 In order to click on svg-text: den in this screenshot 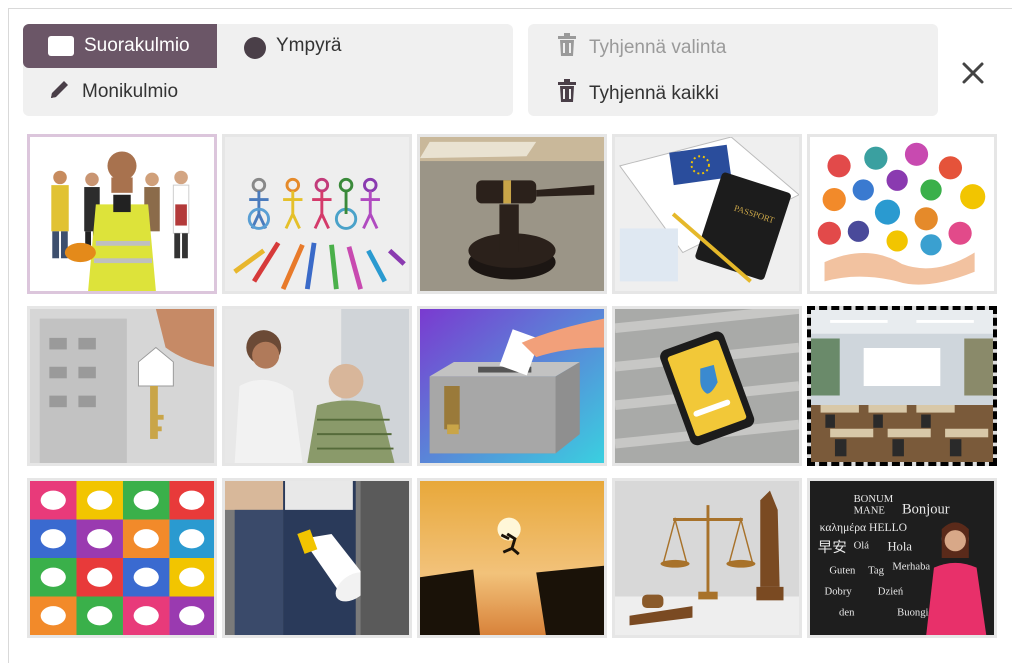, I will do `click(847, 613)`.